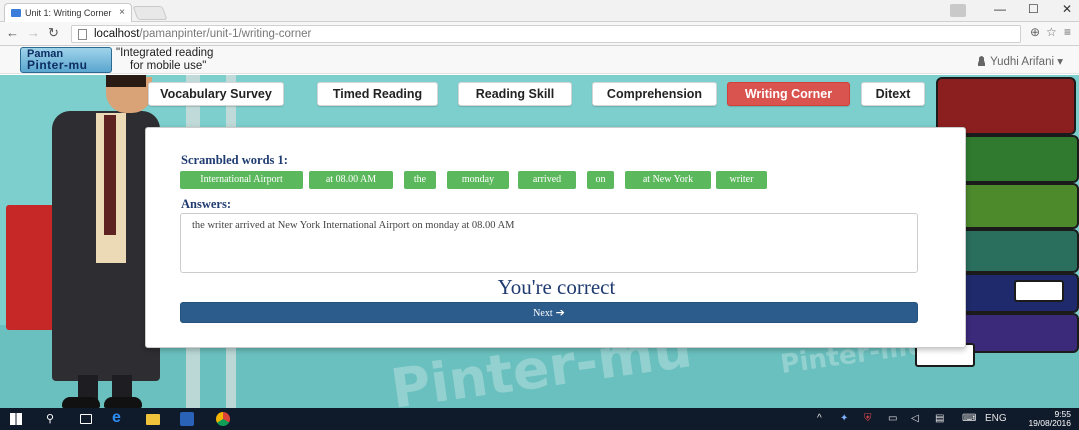 The image size is (1079, 430). What do you see at coordinates (996, 418) in the screenshot?
I see `language-indicator: ENG` at bounding box center [996, 418].